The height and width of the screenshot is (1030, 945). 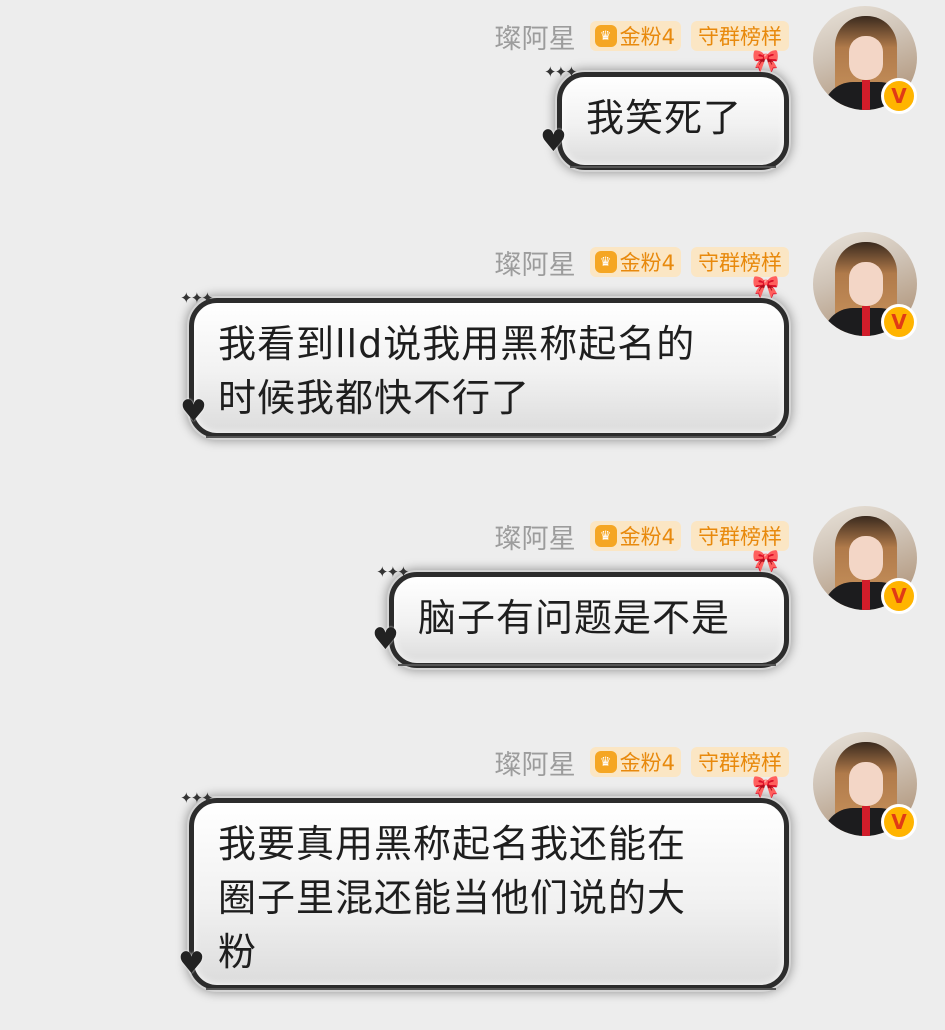 I want to click on message-bubble: 我要真用黑称起名我还能在 圈子里混还能当他们说的大 粉, so click(x=489, y=894).